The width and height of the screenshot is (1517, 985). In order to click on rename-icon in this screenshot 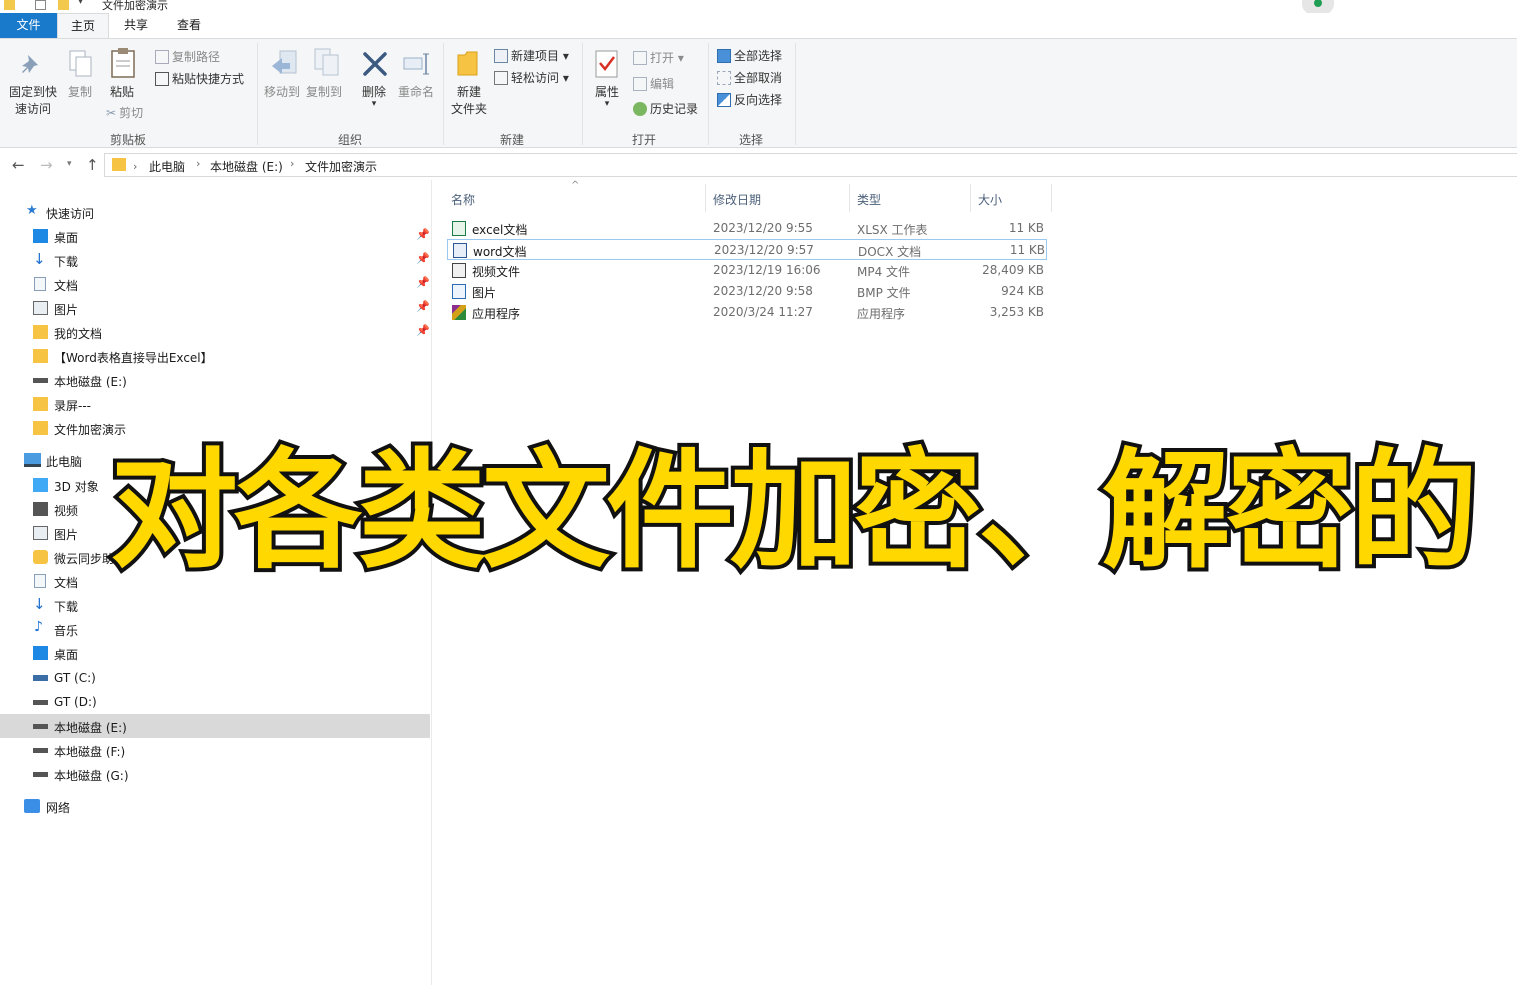, I will do `click(416, 64)`.